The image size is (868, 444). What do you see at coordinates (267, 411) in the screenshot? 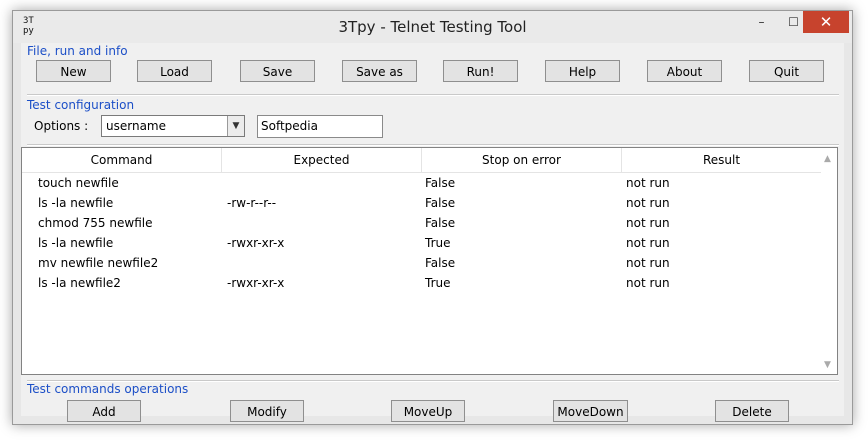
I see `modify-button: Modify` at bounding box center [267, 411].